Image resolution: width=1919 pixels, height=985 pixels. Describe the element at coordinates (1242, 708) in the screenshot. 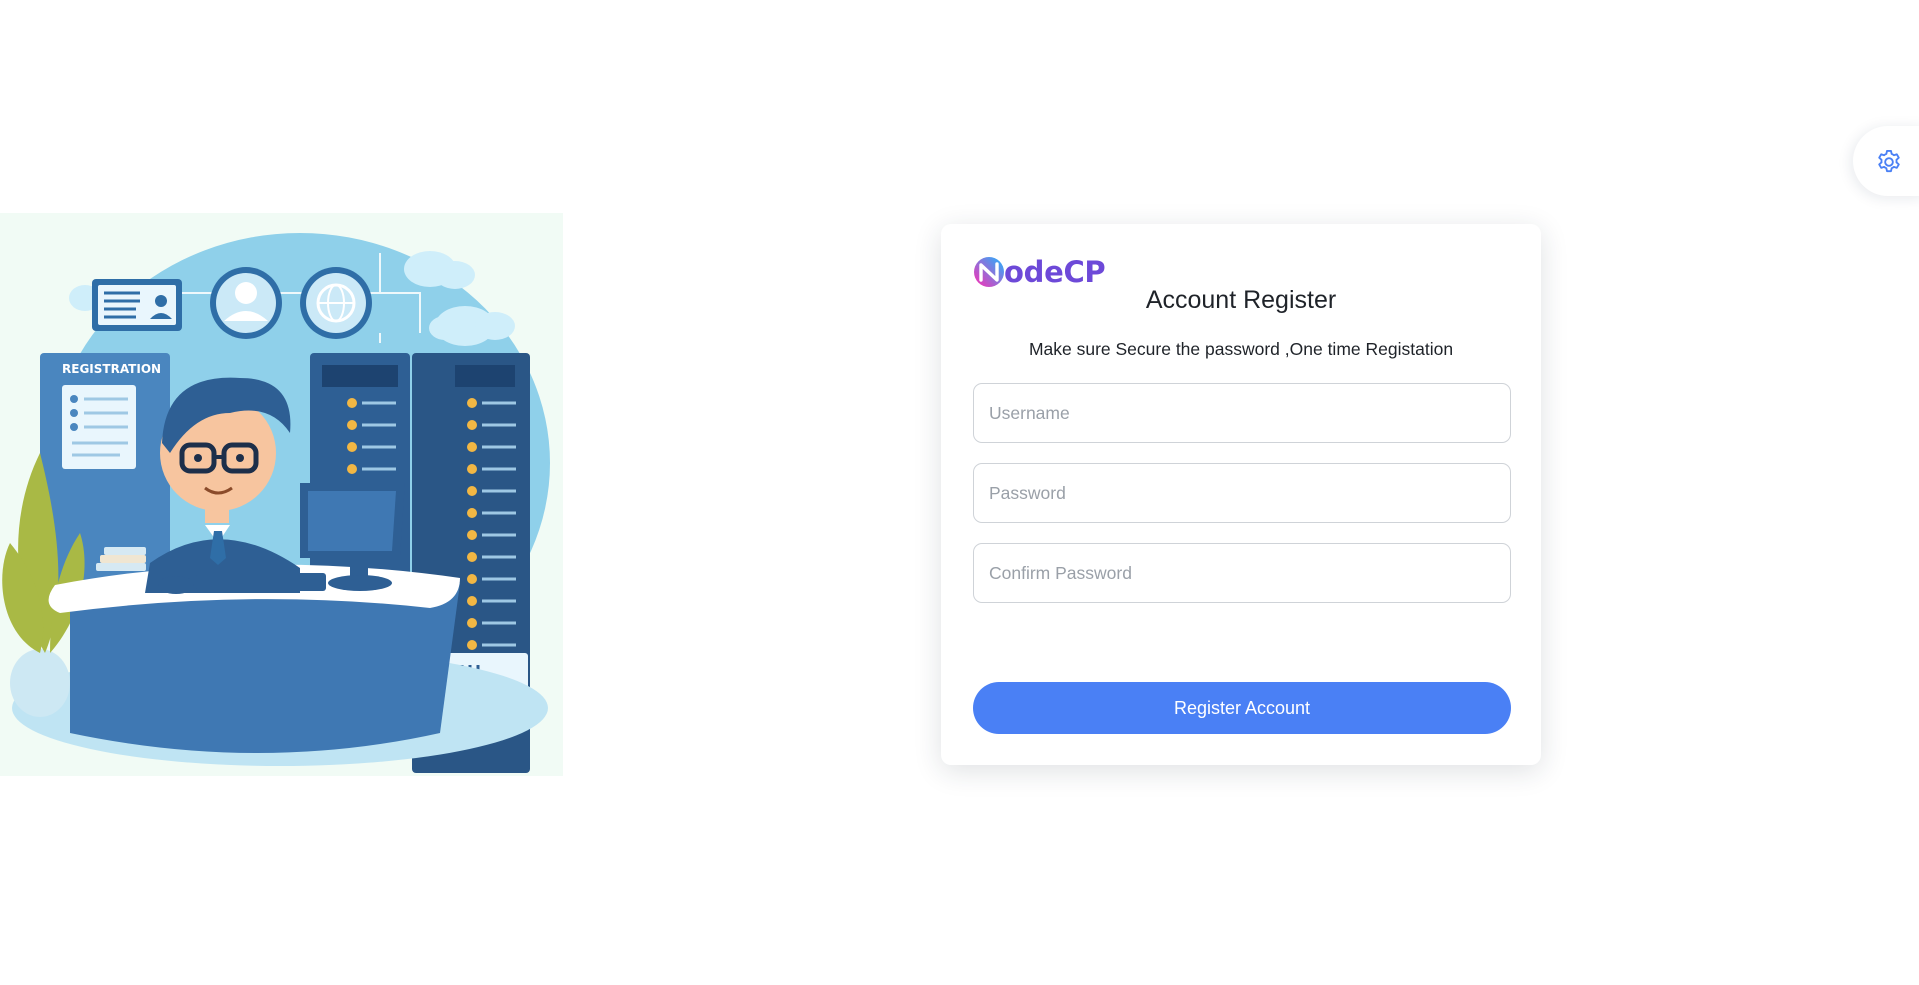

I see `register-account-button: Register Account` at that location.